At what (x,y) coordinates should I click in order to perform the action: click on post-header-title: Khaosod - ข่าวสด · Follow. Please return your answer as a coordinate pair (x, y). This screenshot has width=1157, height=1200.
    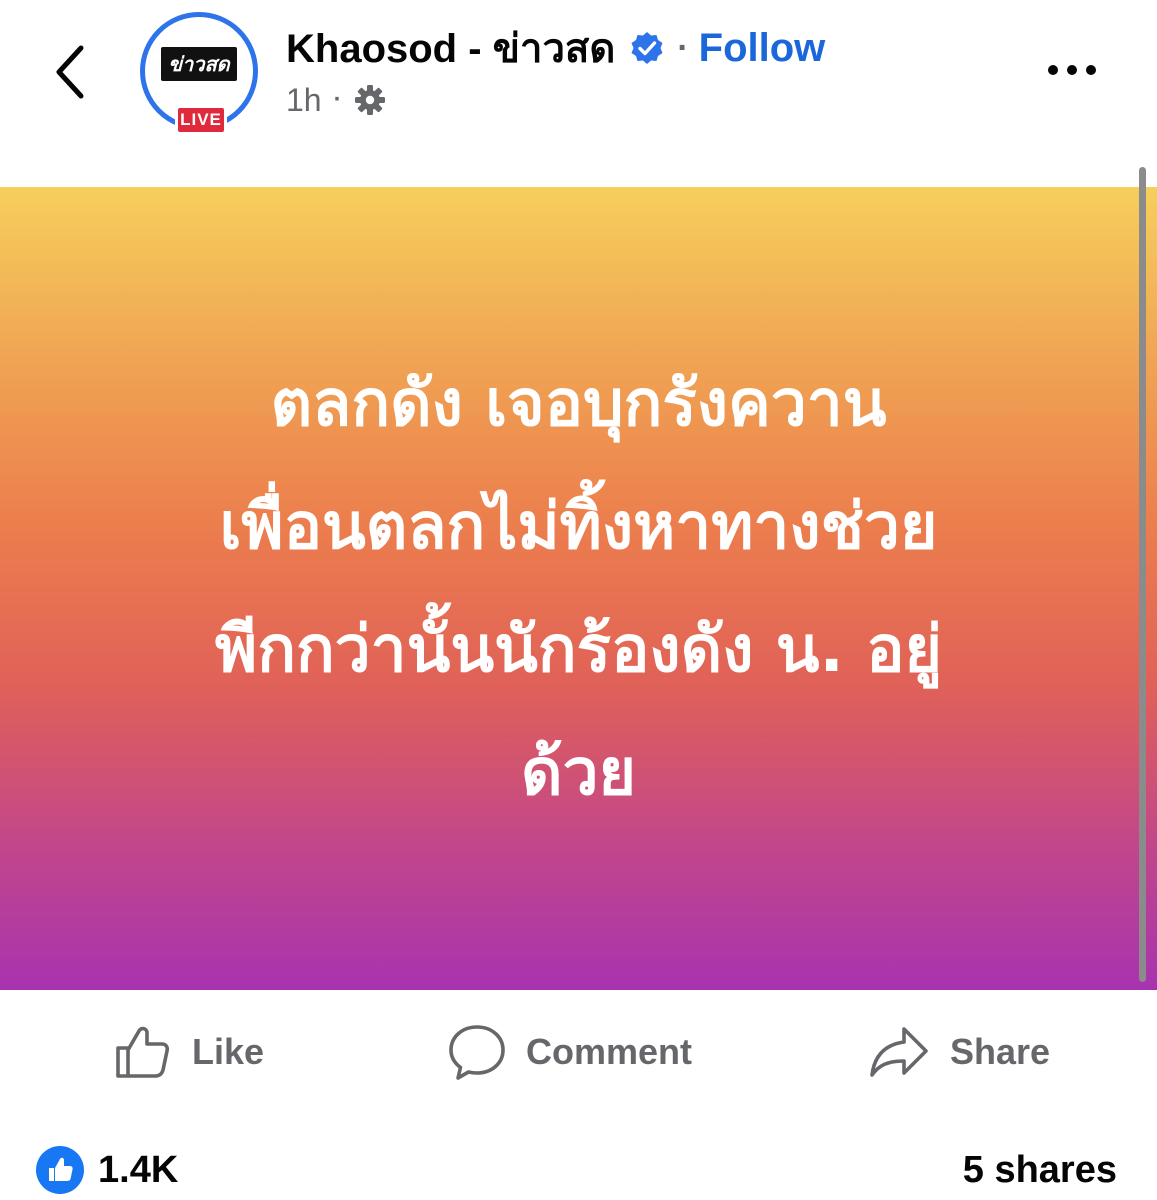
    Looking at the image, I should click on (555, 48).